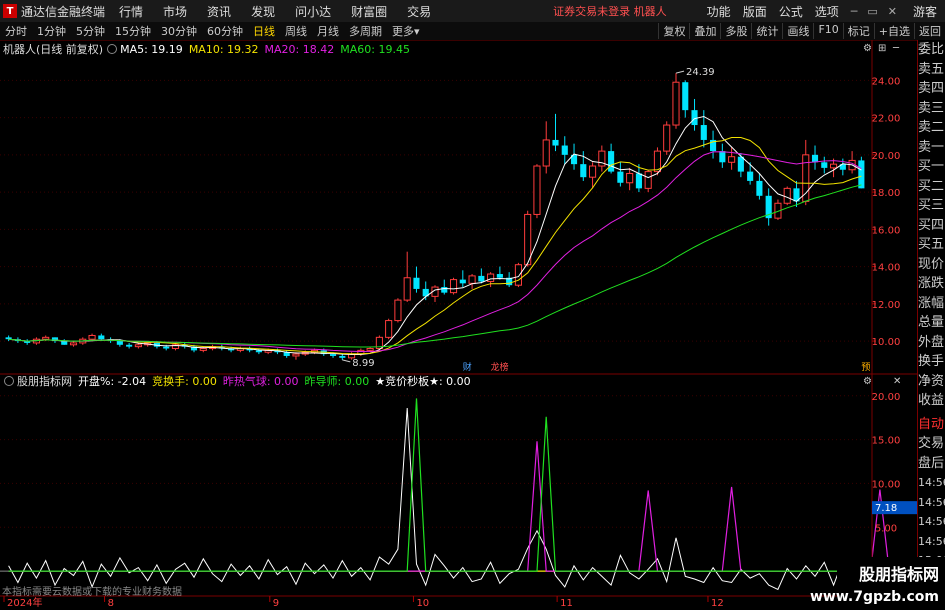  I want to click on quote-field-7: 买二, so click(931, 187).